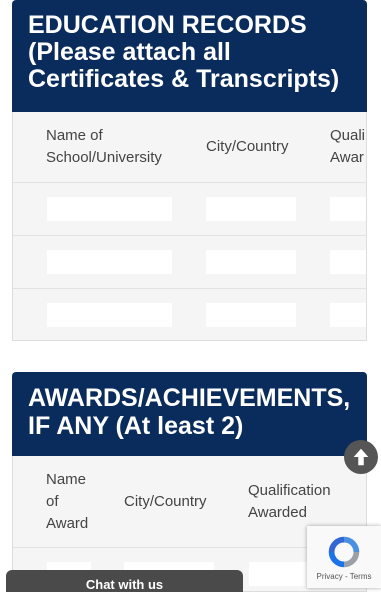 This screenshot has height=600, width=381. I want to click on awards-title-line1: AWARDS/ACHIEVEMENTS,, so click(189, 398).